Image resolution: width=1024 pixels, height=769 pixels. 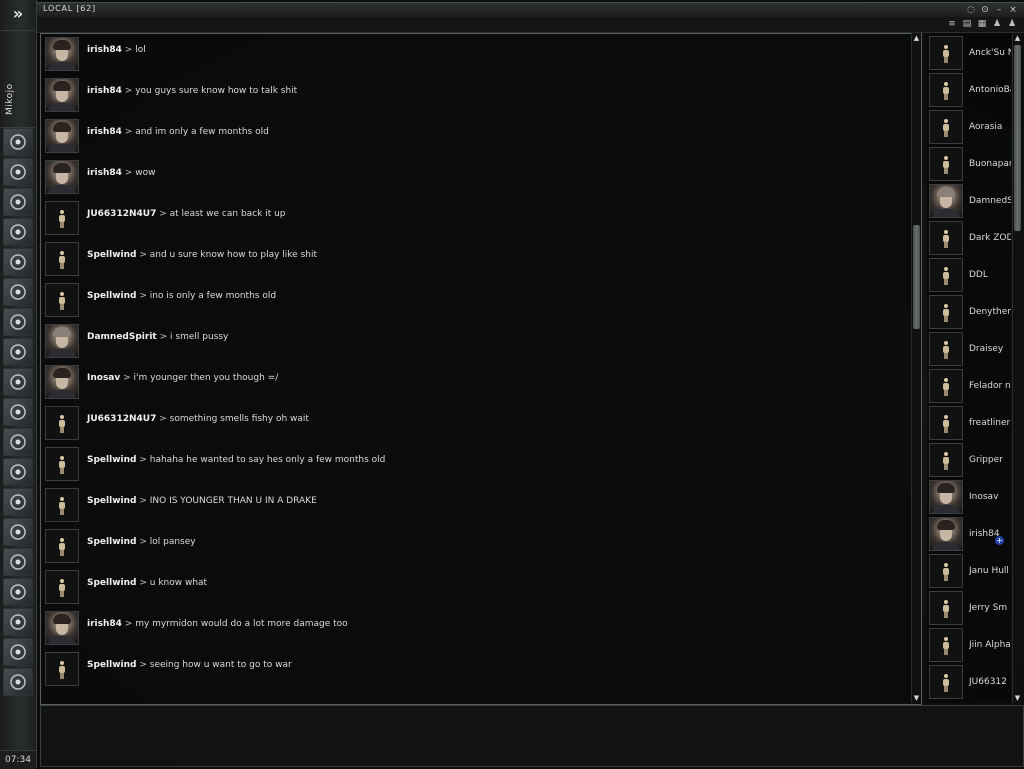 What do you see at coordinates (18, 79) in the screenshot?
I see `character-name-tab: Mikojo` at bounding box center [18, 79].